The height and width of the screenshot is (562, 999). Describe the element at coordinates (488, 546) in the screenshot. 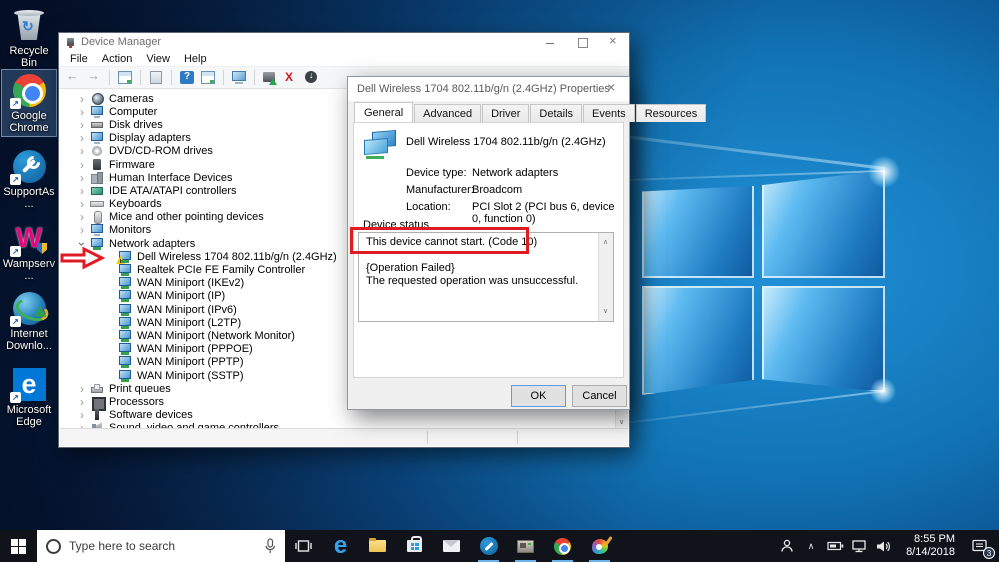

I see `taskbar-supportassist-button` at that location.